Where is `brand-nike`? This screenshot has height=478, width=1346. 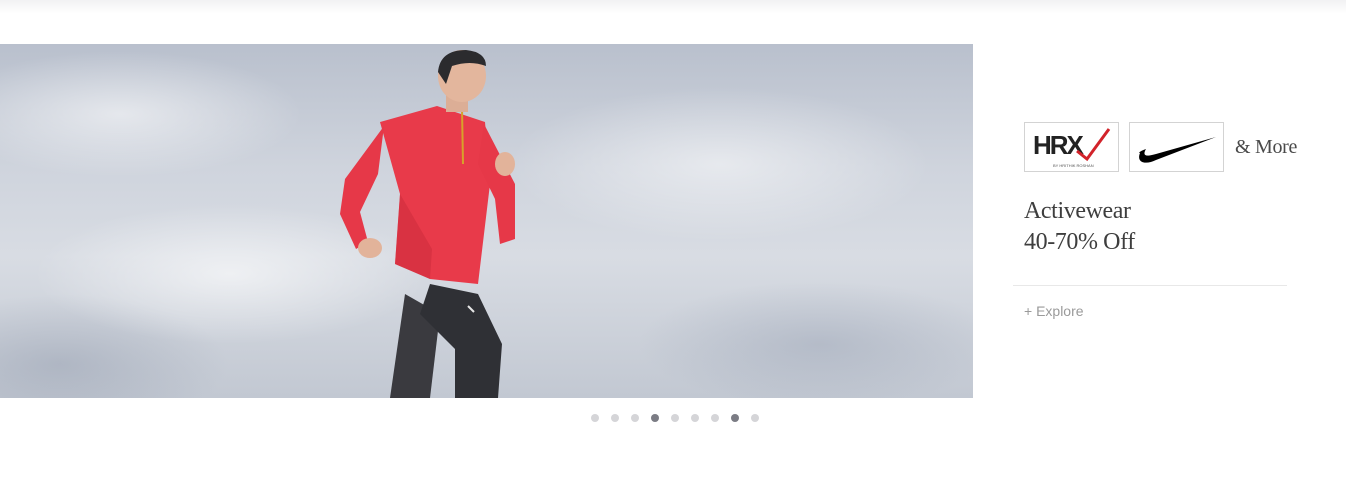
brand-nike is located at coordinates (1176, 147).